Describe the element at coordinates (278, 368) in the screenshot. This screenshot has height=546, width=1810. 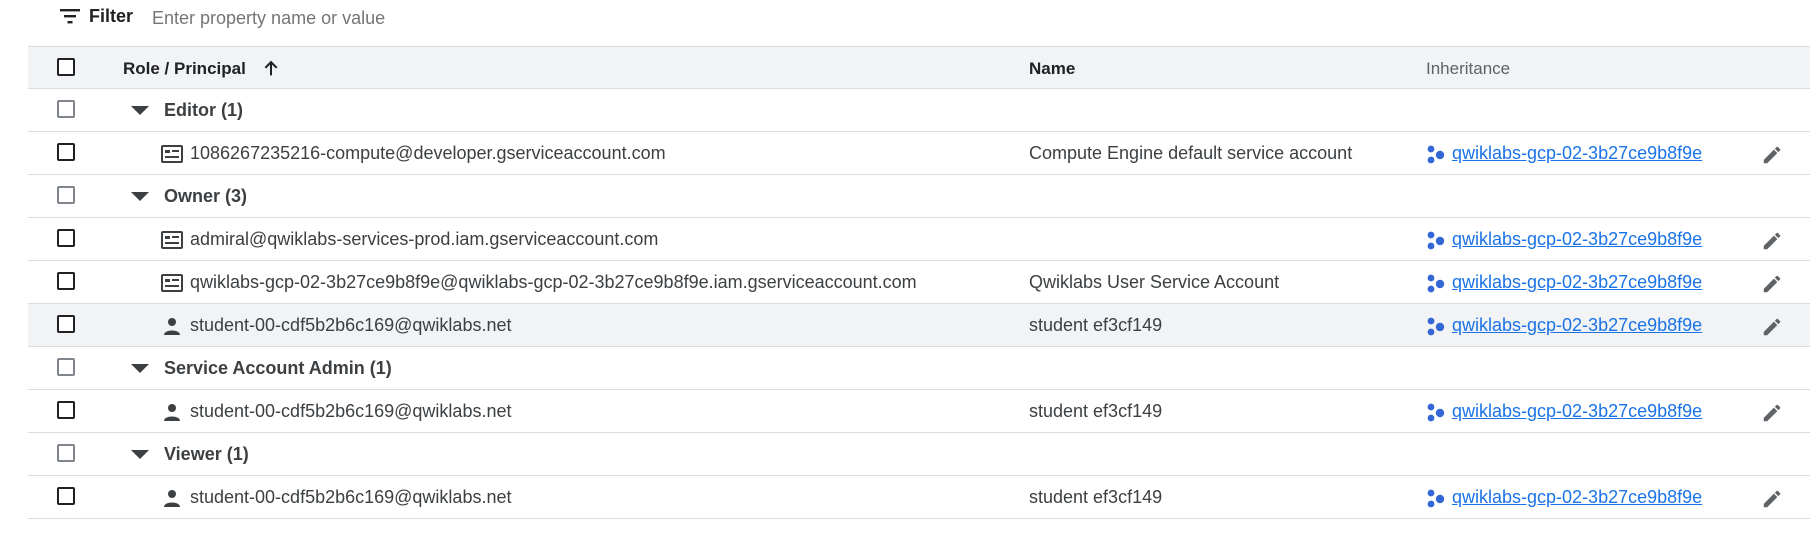
I see `role-group-label: Service Account Admin (1)` at that location.